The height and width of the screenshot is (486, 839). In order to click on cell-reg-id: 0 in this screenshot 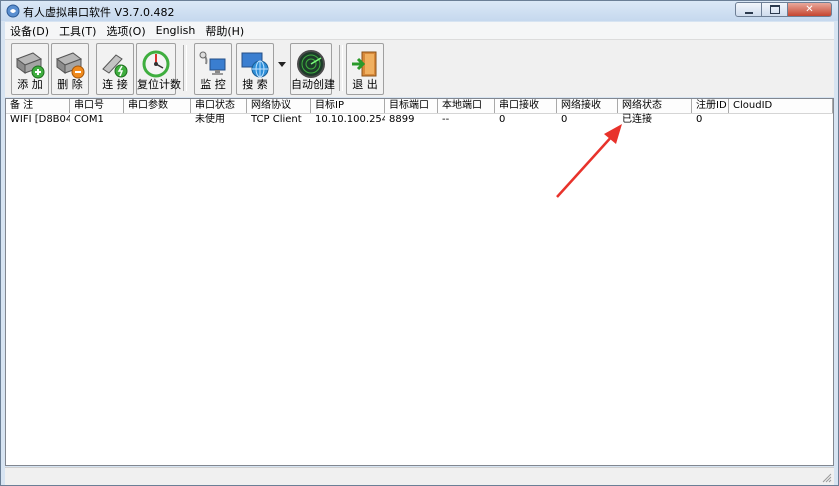, I will do `click(699, 119)`.